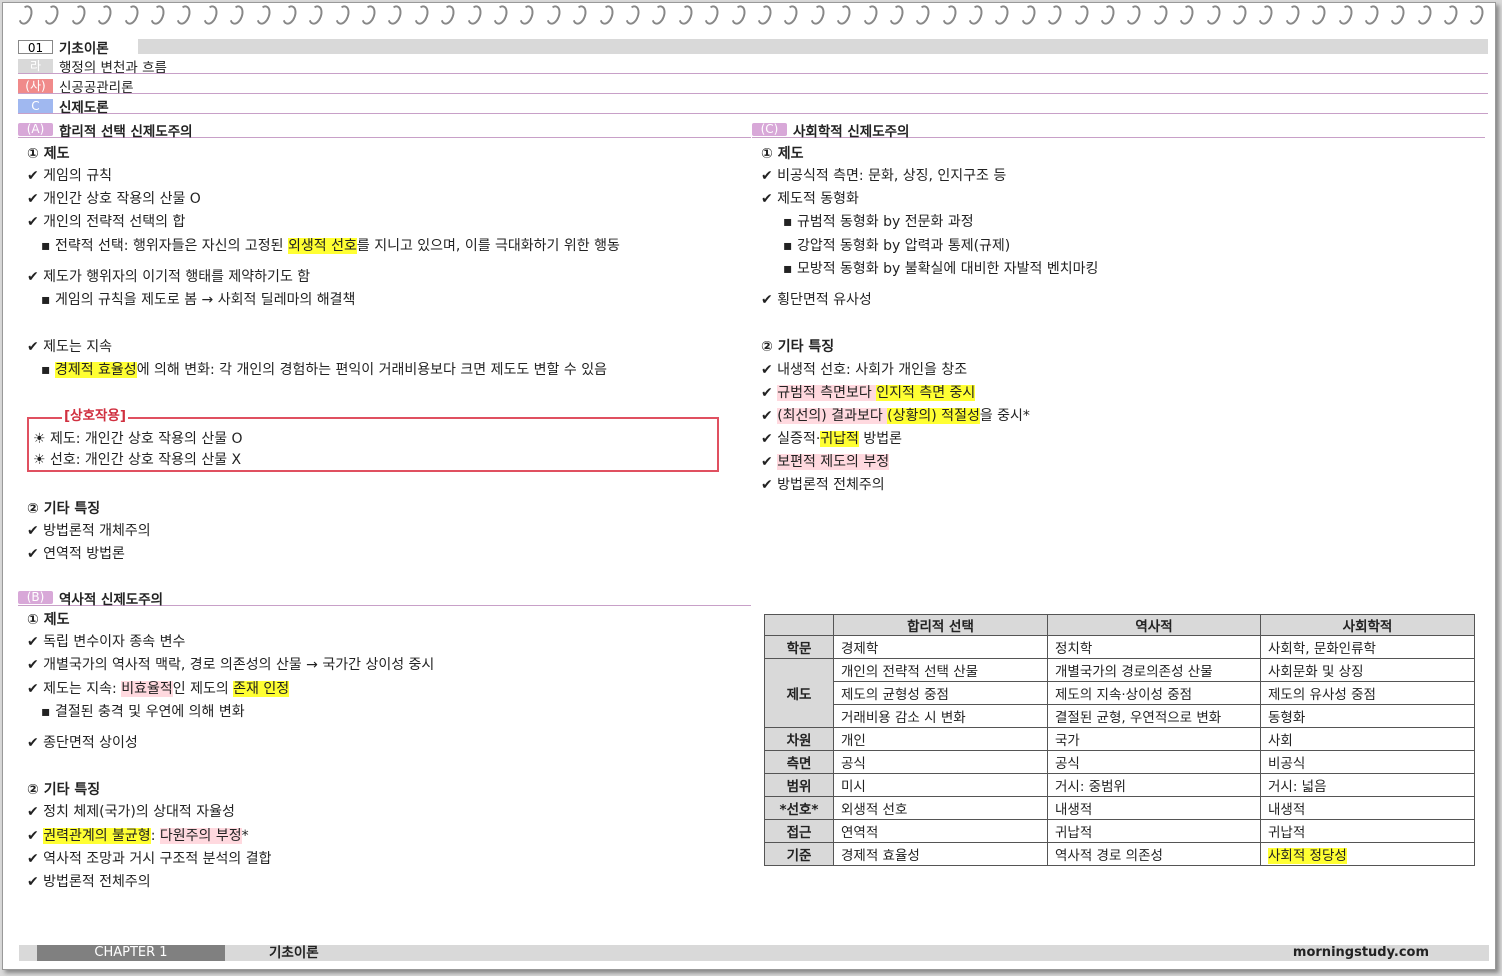 This screenshot has width=1502, height=976. Describe the element at coordinates (799, 762) in the screenshot. I see `row-label-aspect: 측면` at that location.